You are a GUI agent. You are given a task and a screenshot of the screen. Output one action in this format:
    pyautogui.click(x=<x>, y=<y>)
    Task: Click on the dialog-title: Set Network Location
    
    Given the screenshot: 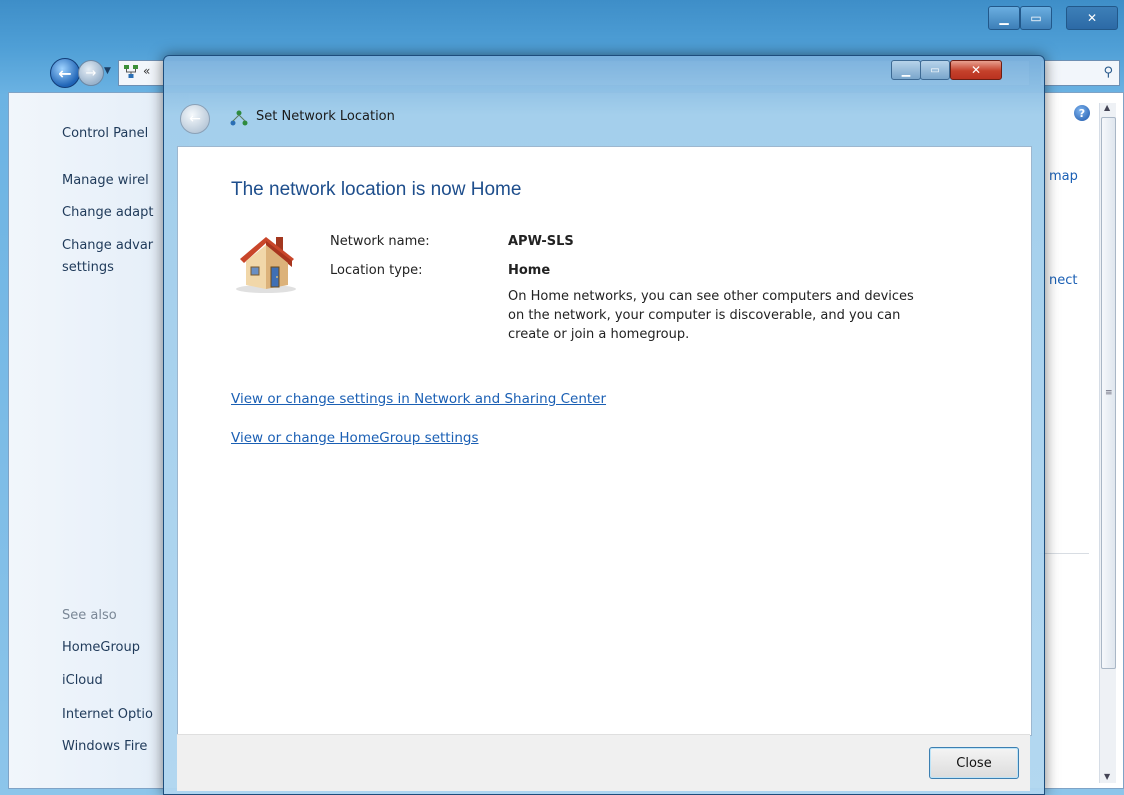 What is the action you would take?
    pyautogui.click(x=325, y=116)
    